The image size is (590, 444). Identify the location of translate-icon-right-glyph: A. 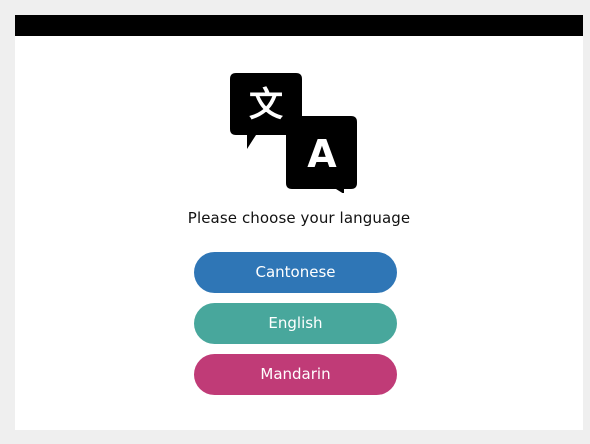
(322, 154).